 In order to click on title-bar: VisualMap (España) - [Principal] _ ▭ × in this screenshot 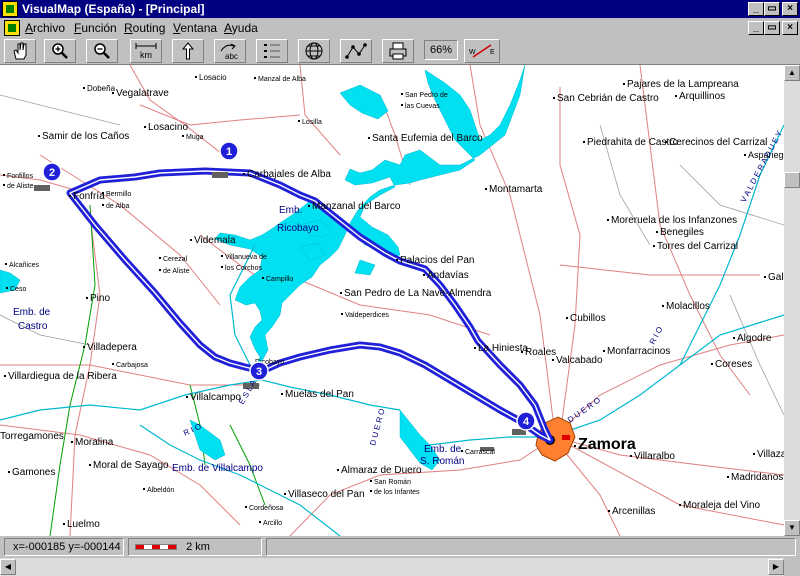, I will do `click(400, 9)`.